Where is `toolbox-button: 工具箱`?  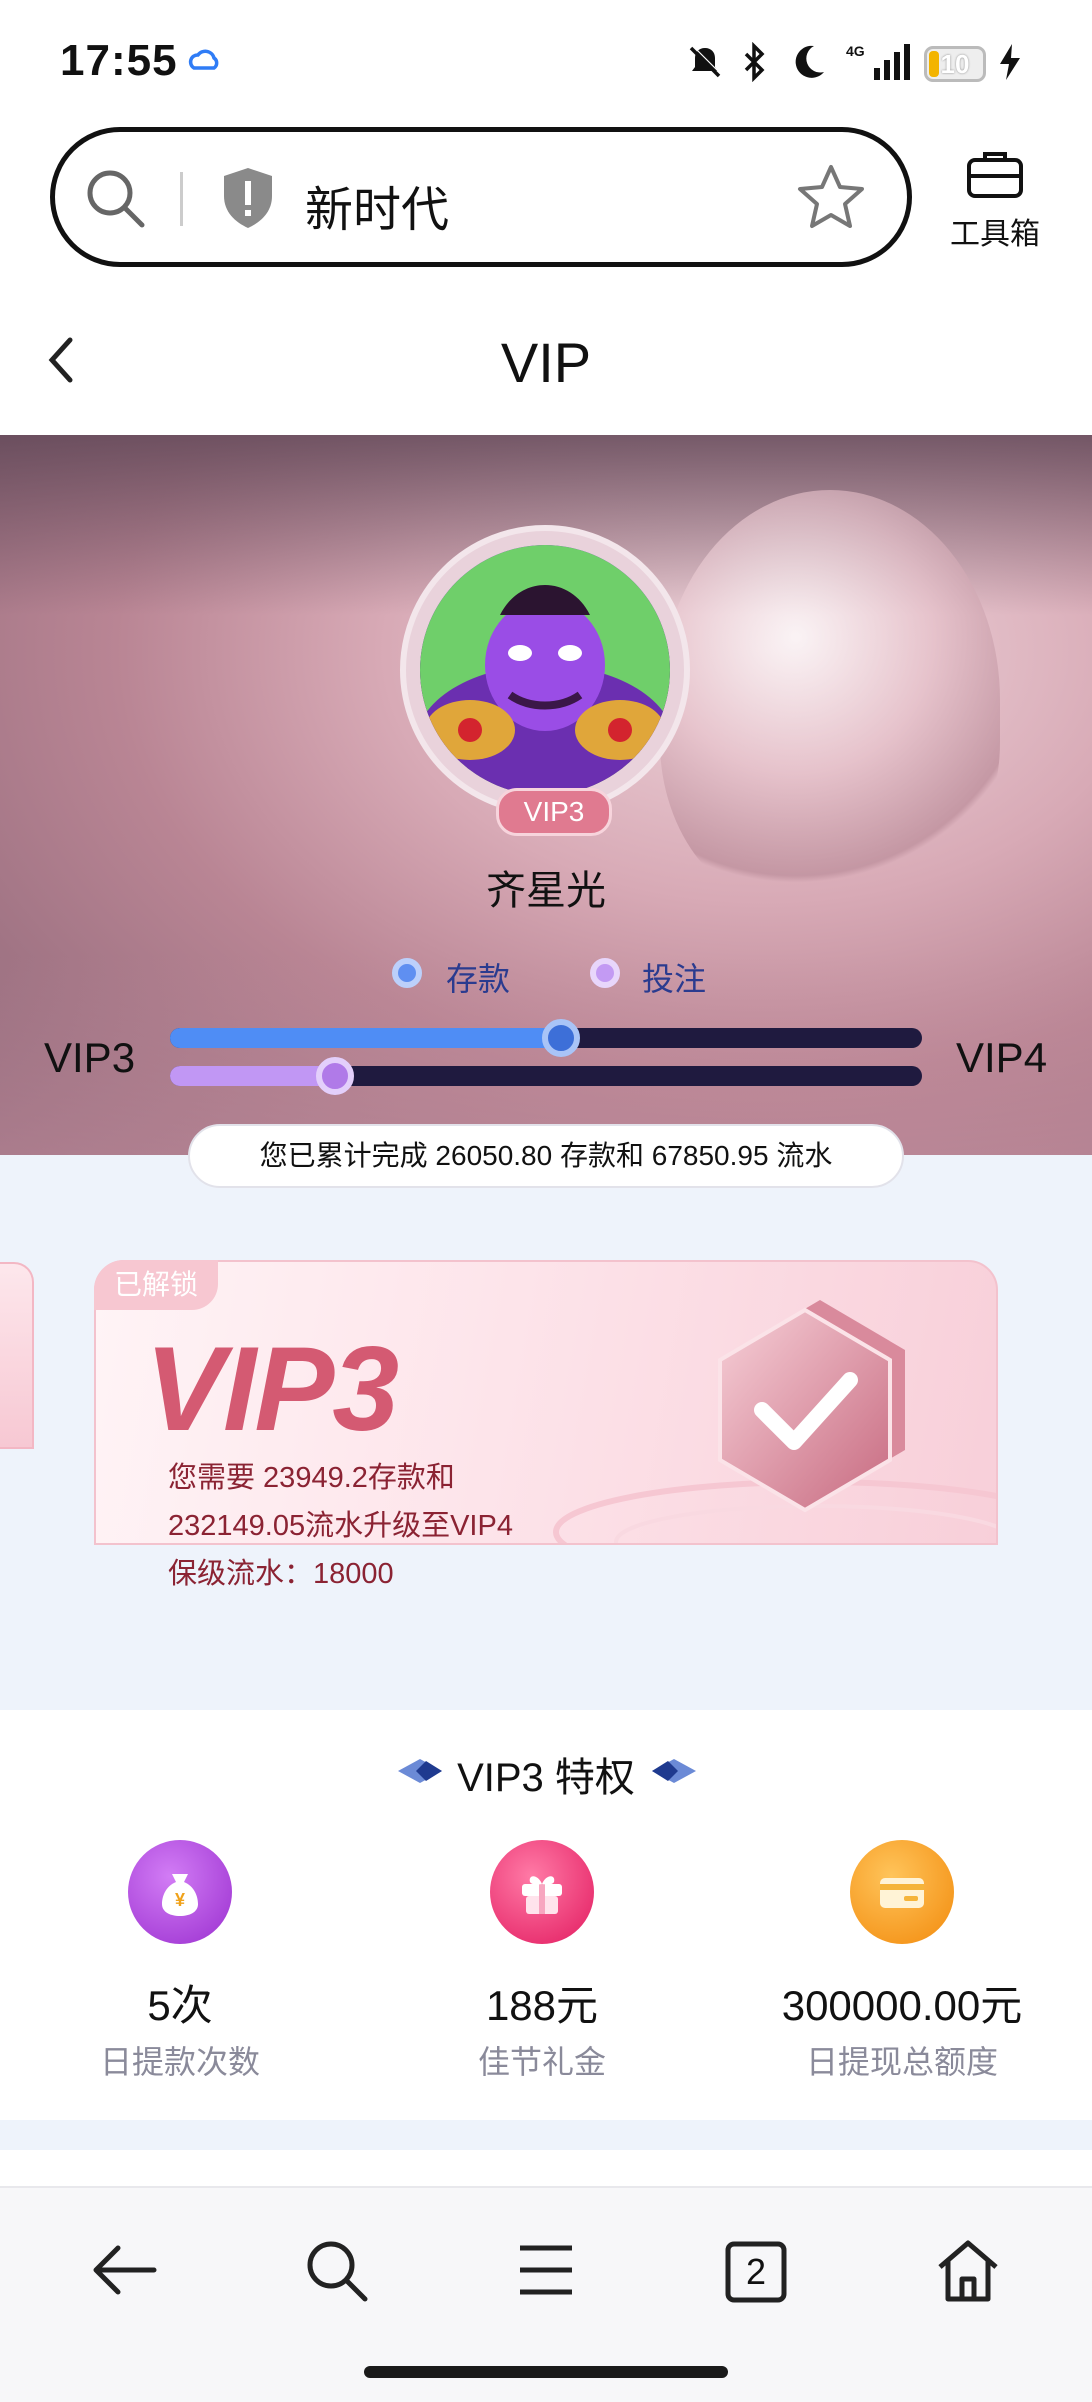
toolbox-button: 工具箱 is located at coordinates (995, 200).